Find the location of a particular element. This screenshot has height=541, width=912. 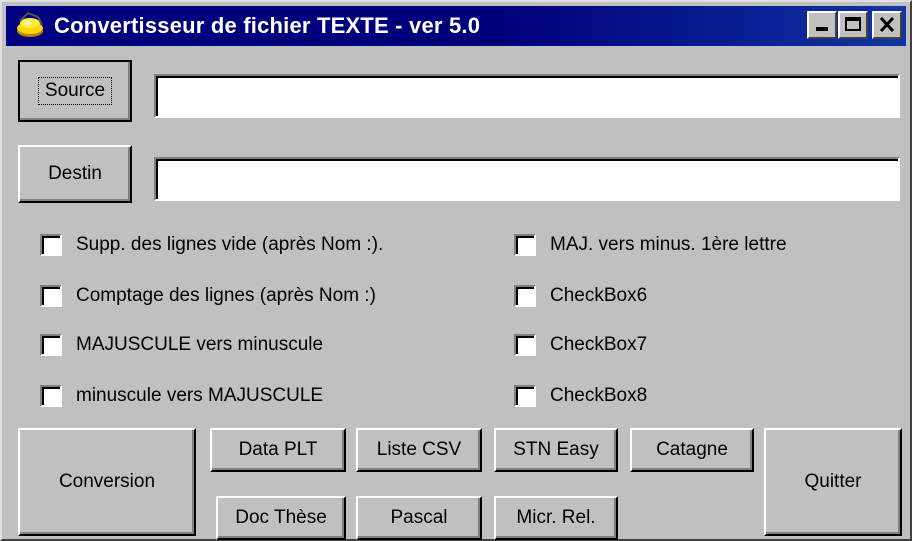

conversion-button-label: Conversion is located at coordinates (107, 481).